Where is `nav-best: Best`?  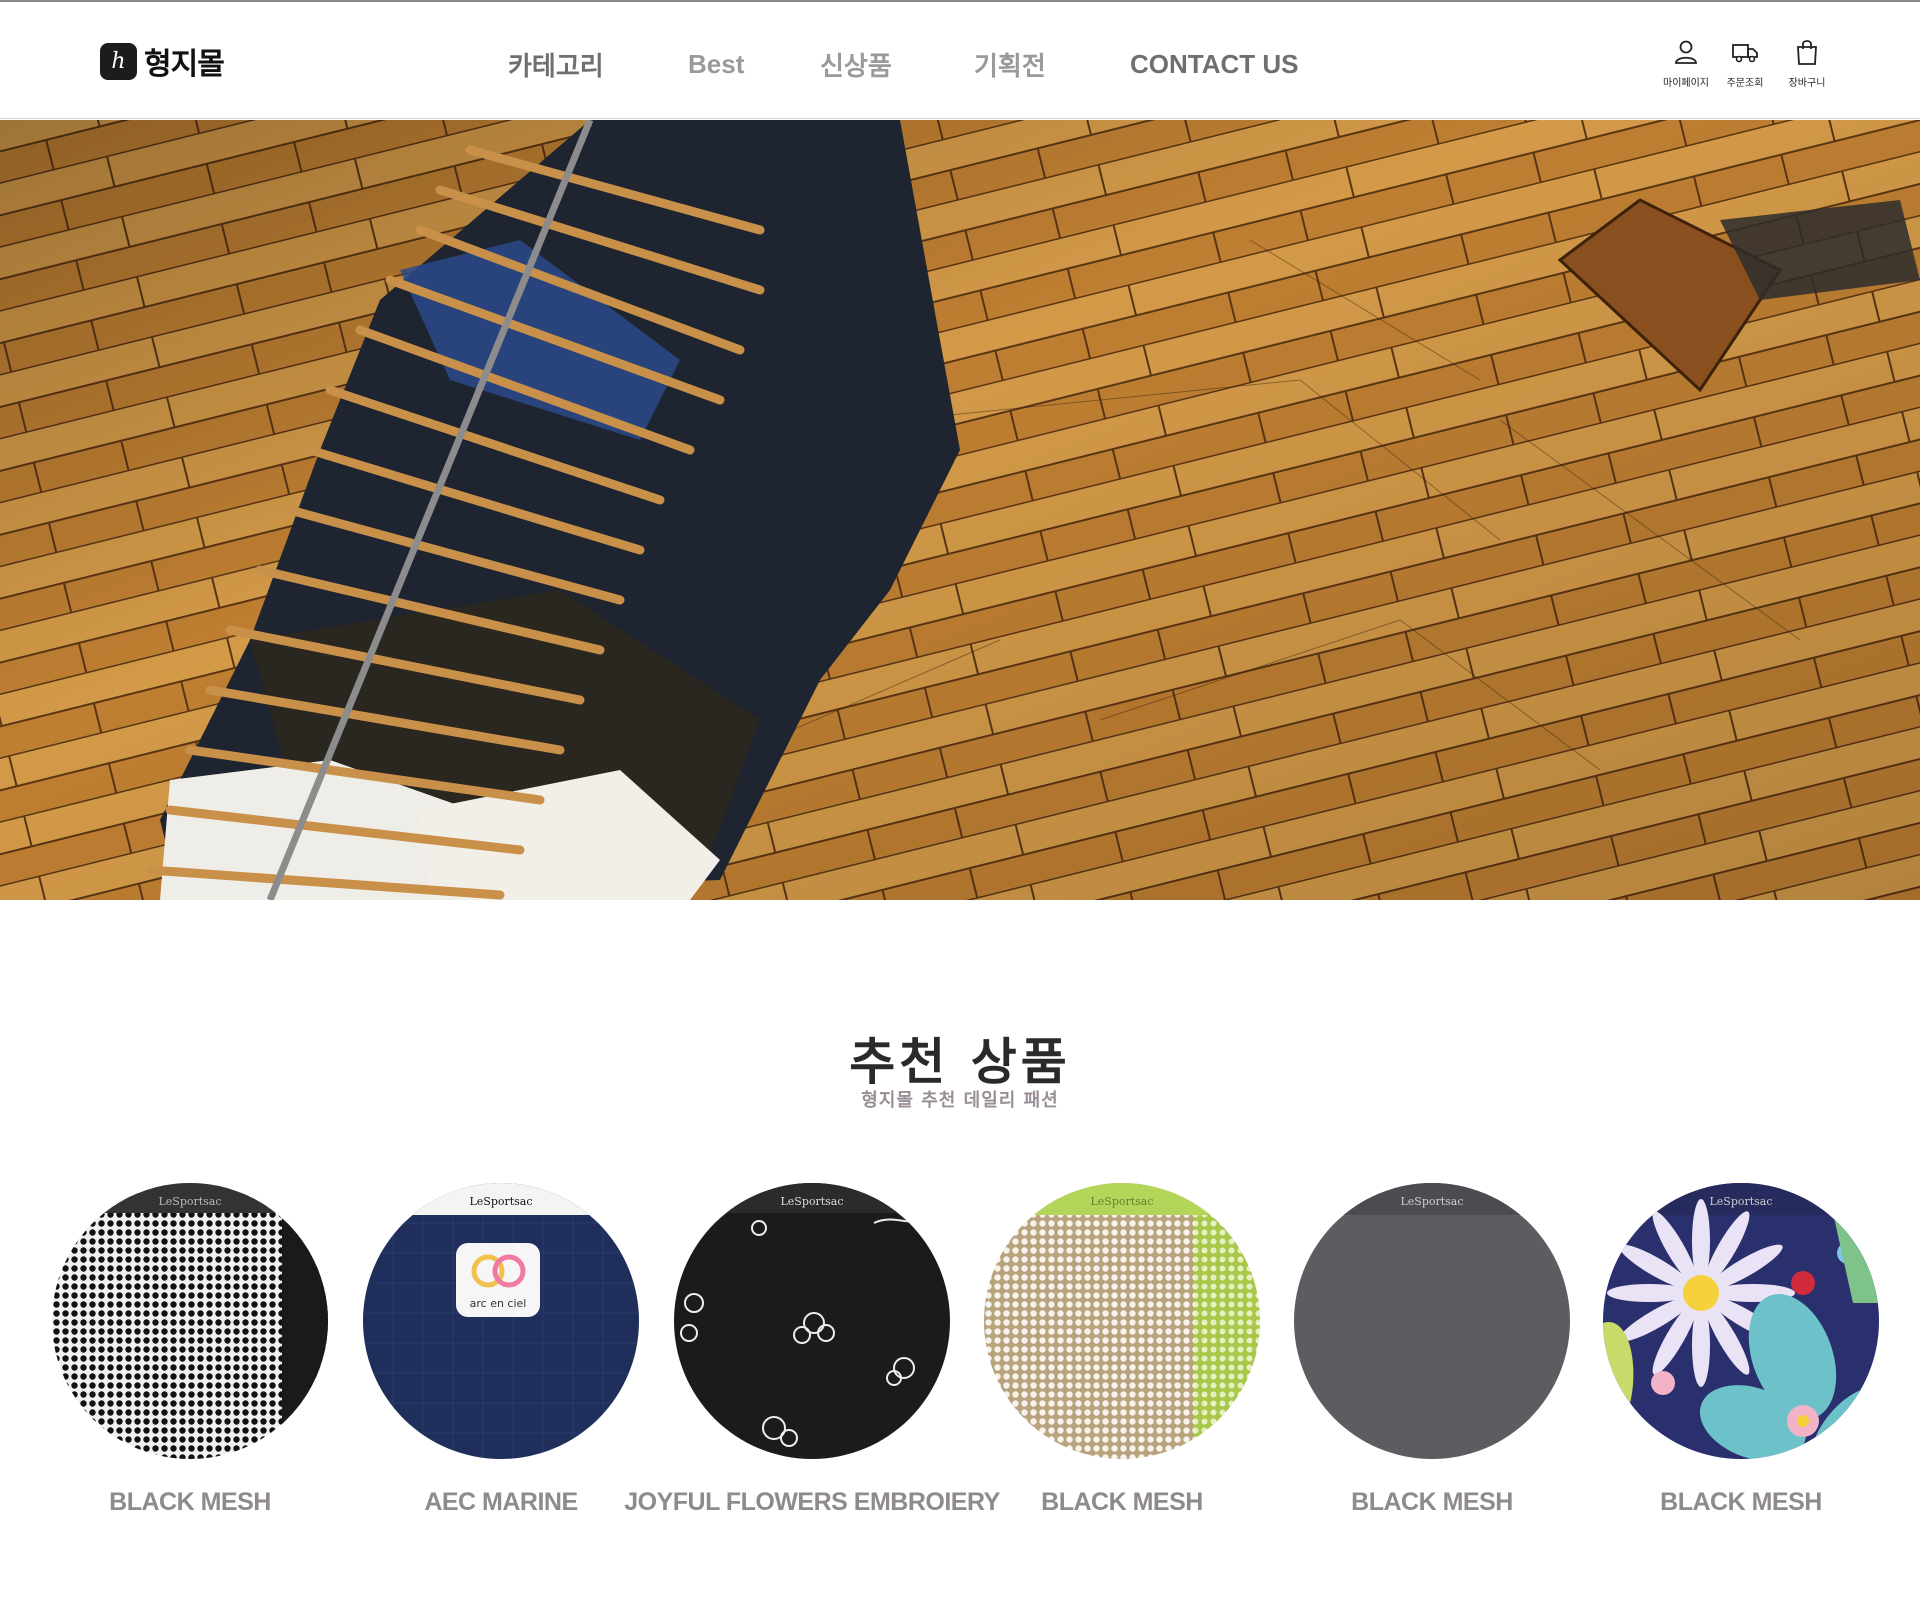 nav-best: Best is located at coordinates (716, 64).